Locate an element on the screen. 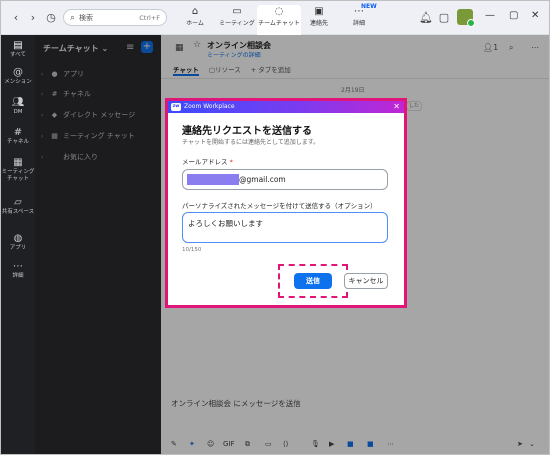 The height and width of the screenshot is (455, 550). rail-item-label: 詳細 is located at coordinates (18, 276).